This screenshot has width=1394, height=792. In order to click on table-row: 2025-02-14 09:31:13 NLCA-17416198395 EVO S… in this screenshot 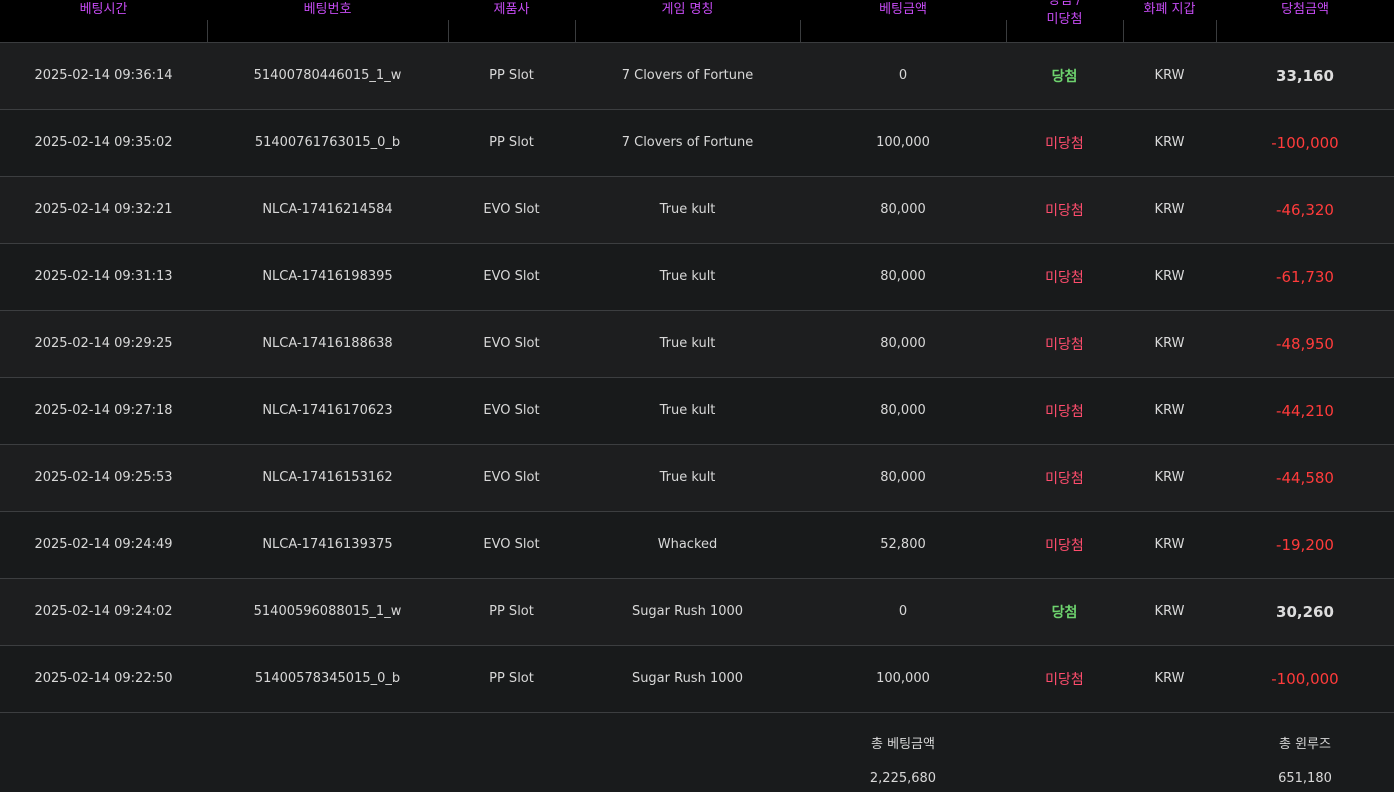, I will do `click(697, 277)`.